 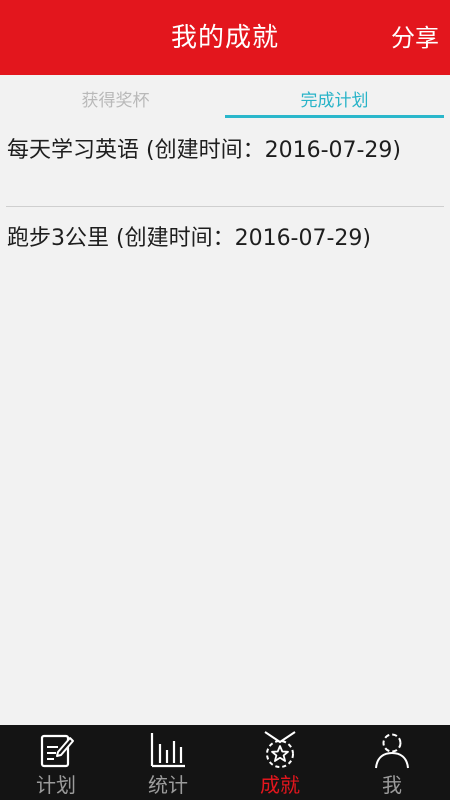 I want to click on list-item: 每天学习英语 (创建时间：2016-07-29), so click(x=225, y=164).